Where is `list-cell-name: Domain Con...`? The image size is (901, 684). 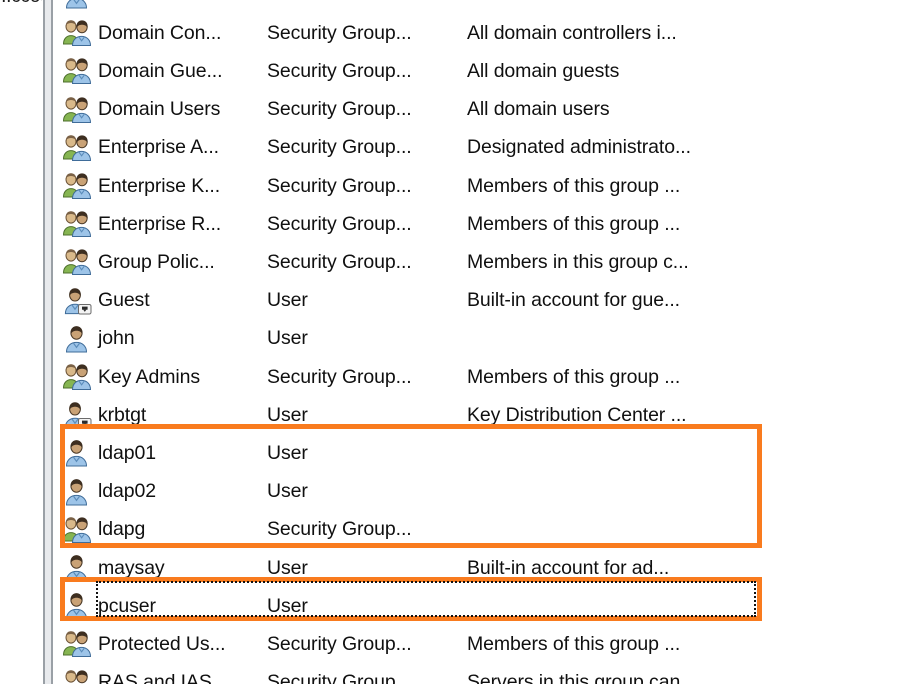
list-cell-name: Domain Con... is located at coordinates (160, 32).